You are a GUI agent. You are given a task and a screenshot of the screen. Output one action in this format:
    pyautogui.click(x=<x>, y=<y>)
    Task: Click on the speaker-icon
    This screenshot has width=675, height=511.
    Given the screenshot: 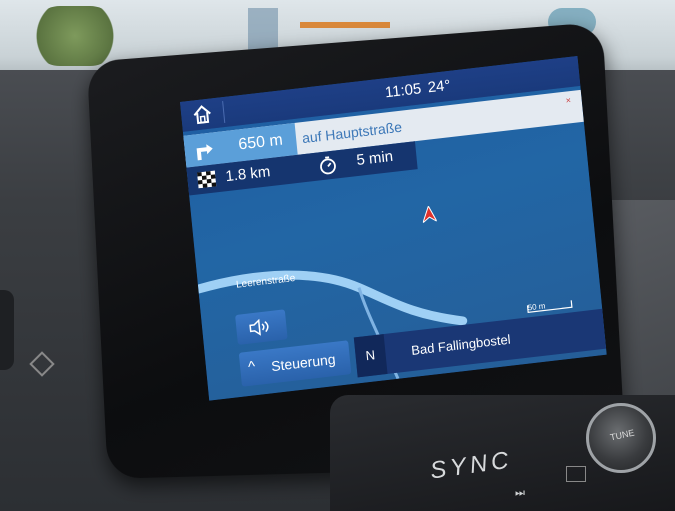 What is the action you would take?
    pyautogui.click(x=262, y=327)
    